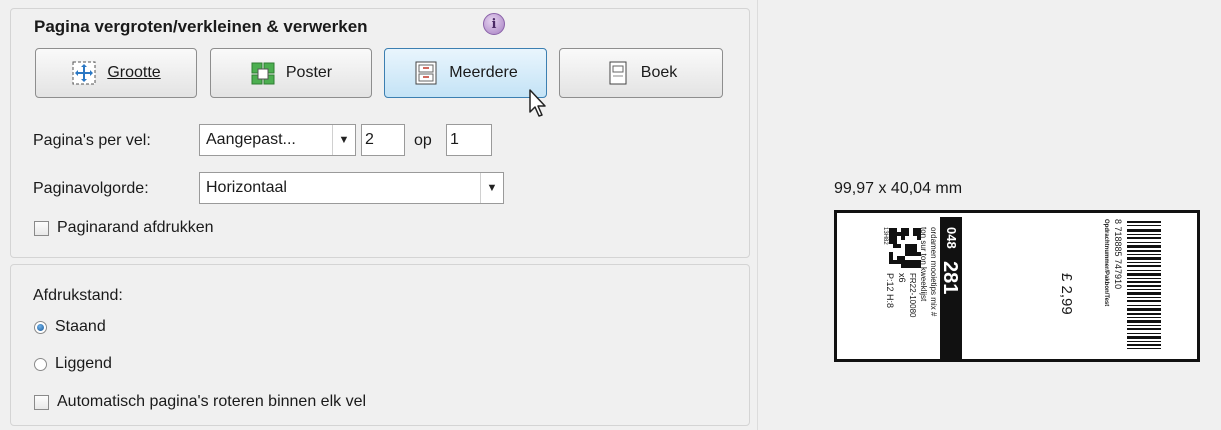 The image size is (1221, 430). What do you see at coordinates (135, 227) in the screenshot?
I see `print-page-border-label: Paginarand afdrukken` at bounding box center [135, 227].